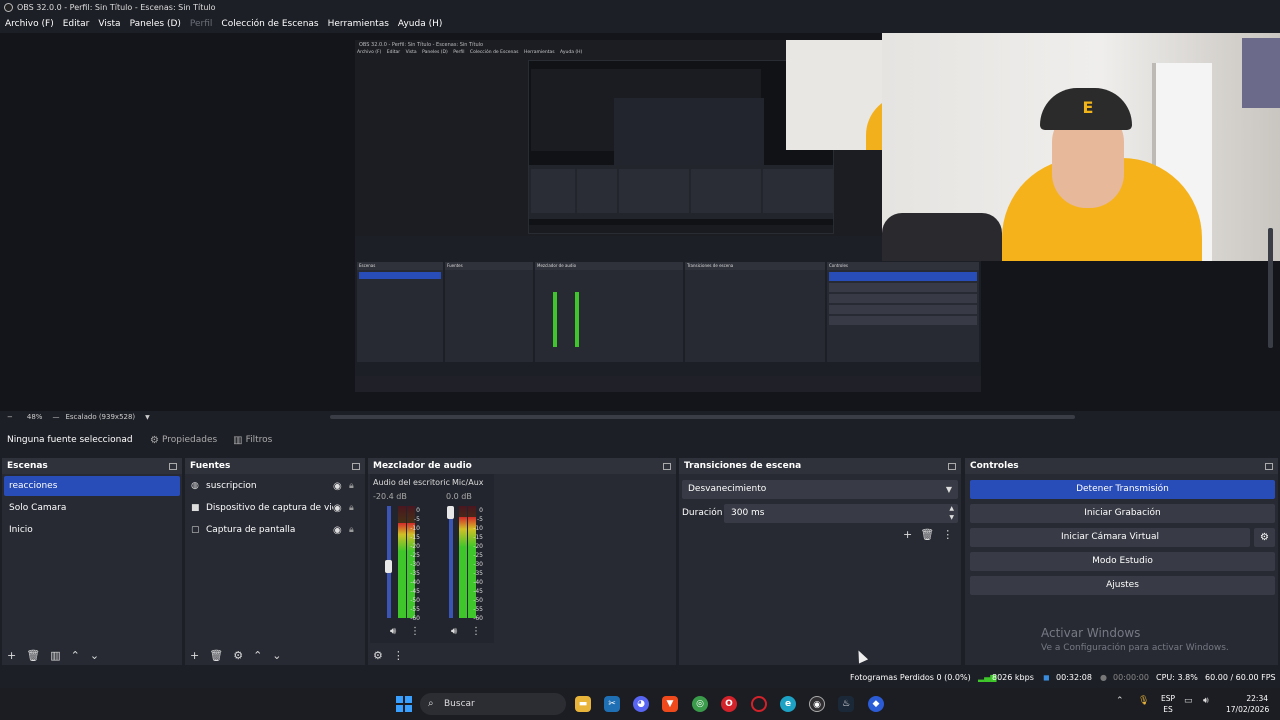 This screenshot has height=720, width=1280. I want to click on studio-mode-button: Modo Estudio, so click(1122, 561).